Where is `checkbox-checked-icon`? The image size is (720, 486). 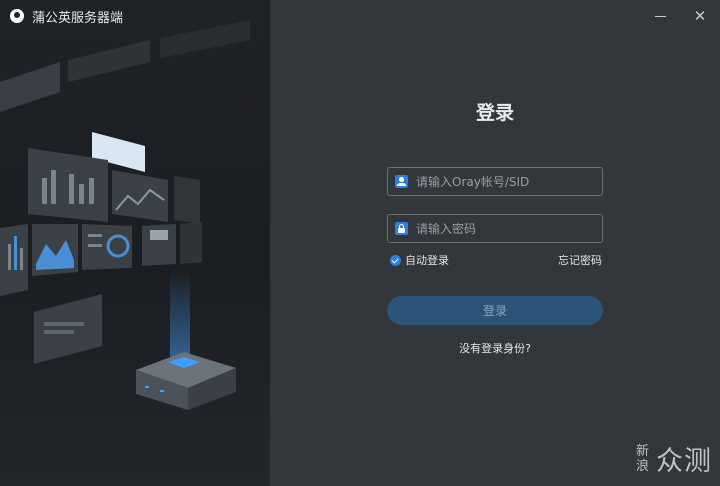 checkbox-checked-icon is located at coordinates (395, 260).